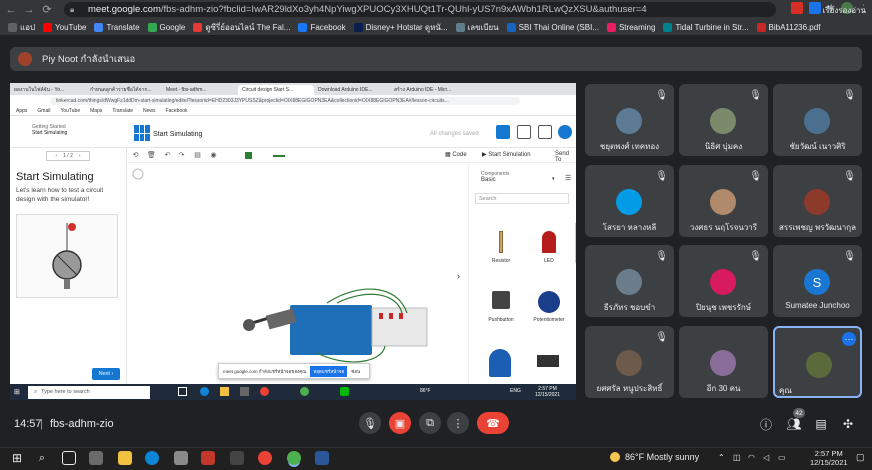  Describe the element at coordinates (329, 371) in the screenshot. I see `stop-sharing-button: หยุดแชร์หน้าจอ` at that location.